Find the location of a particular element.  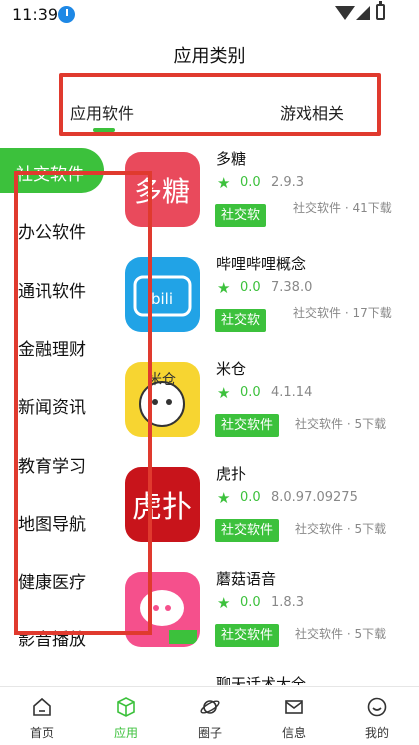

app-meta: 社交软件 · 17下载 is located at coordinates (342, 313).